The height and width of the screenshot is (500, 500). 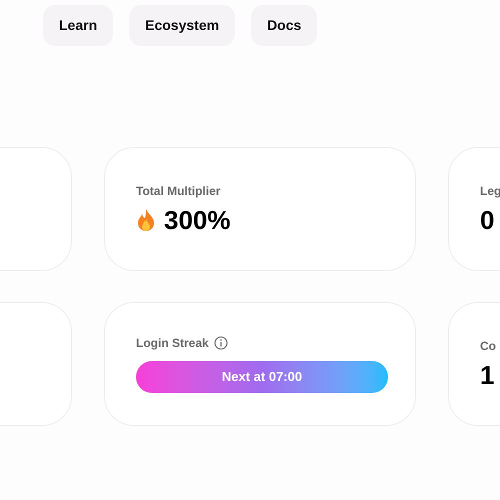 What do you see at coordinates (488, 346) in the screenshot?
I see `stat-label: Co` at bounding box center [488, 346].